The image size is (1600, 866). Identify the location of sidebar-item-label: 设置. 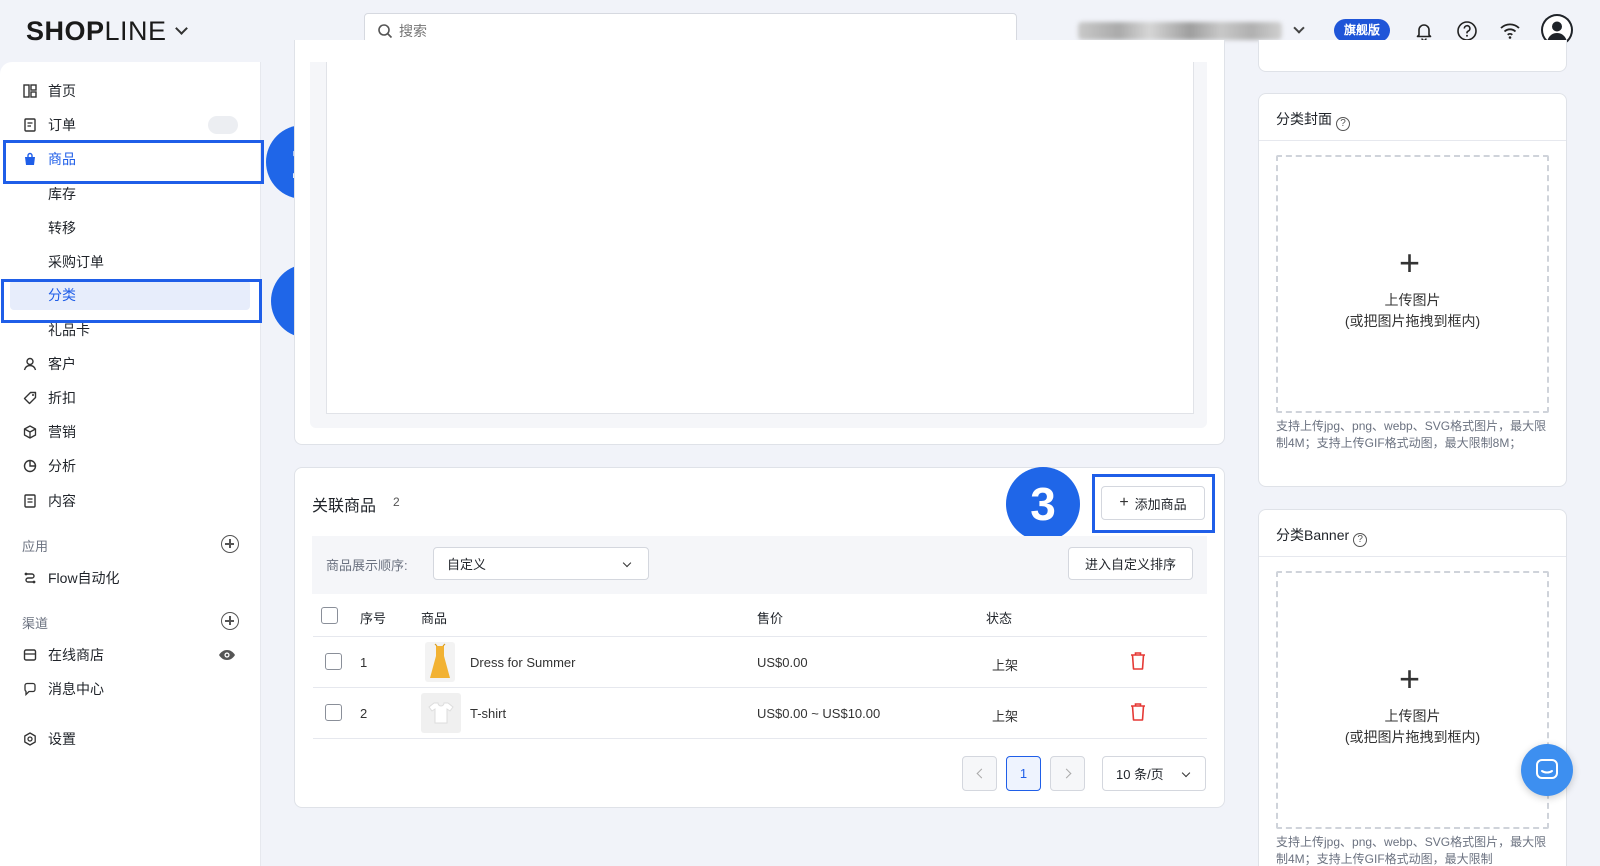
(62, 739).